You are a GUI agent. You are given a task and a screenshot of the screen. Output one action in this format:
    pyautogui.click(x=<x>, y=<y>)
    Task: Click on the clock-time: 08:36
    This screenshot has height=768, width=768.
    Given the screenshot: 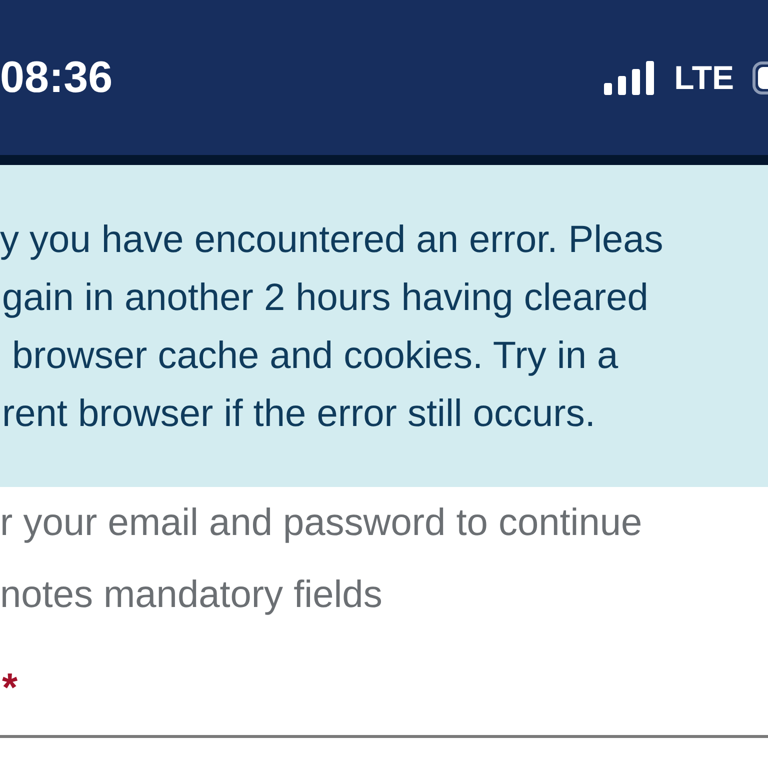 What is the action you would take?
    pyautogui.click(x=56, y=77)
    